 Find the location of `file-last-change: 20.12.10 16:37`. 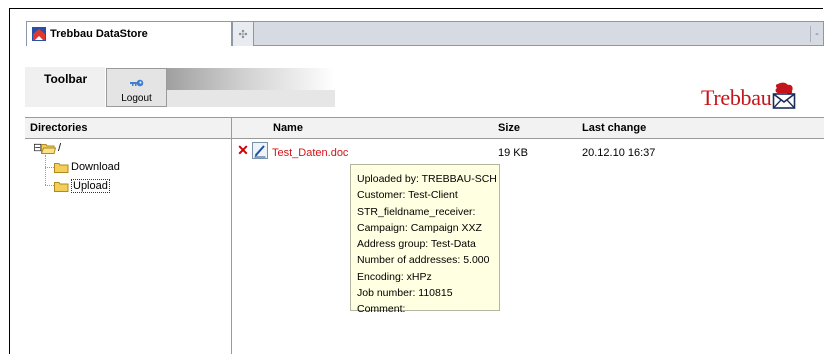

file-last-change: 20.12.10 16:37 is located at coordinates (619, 153).